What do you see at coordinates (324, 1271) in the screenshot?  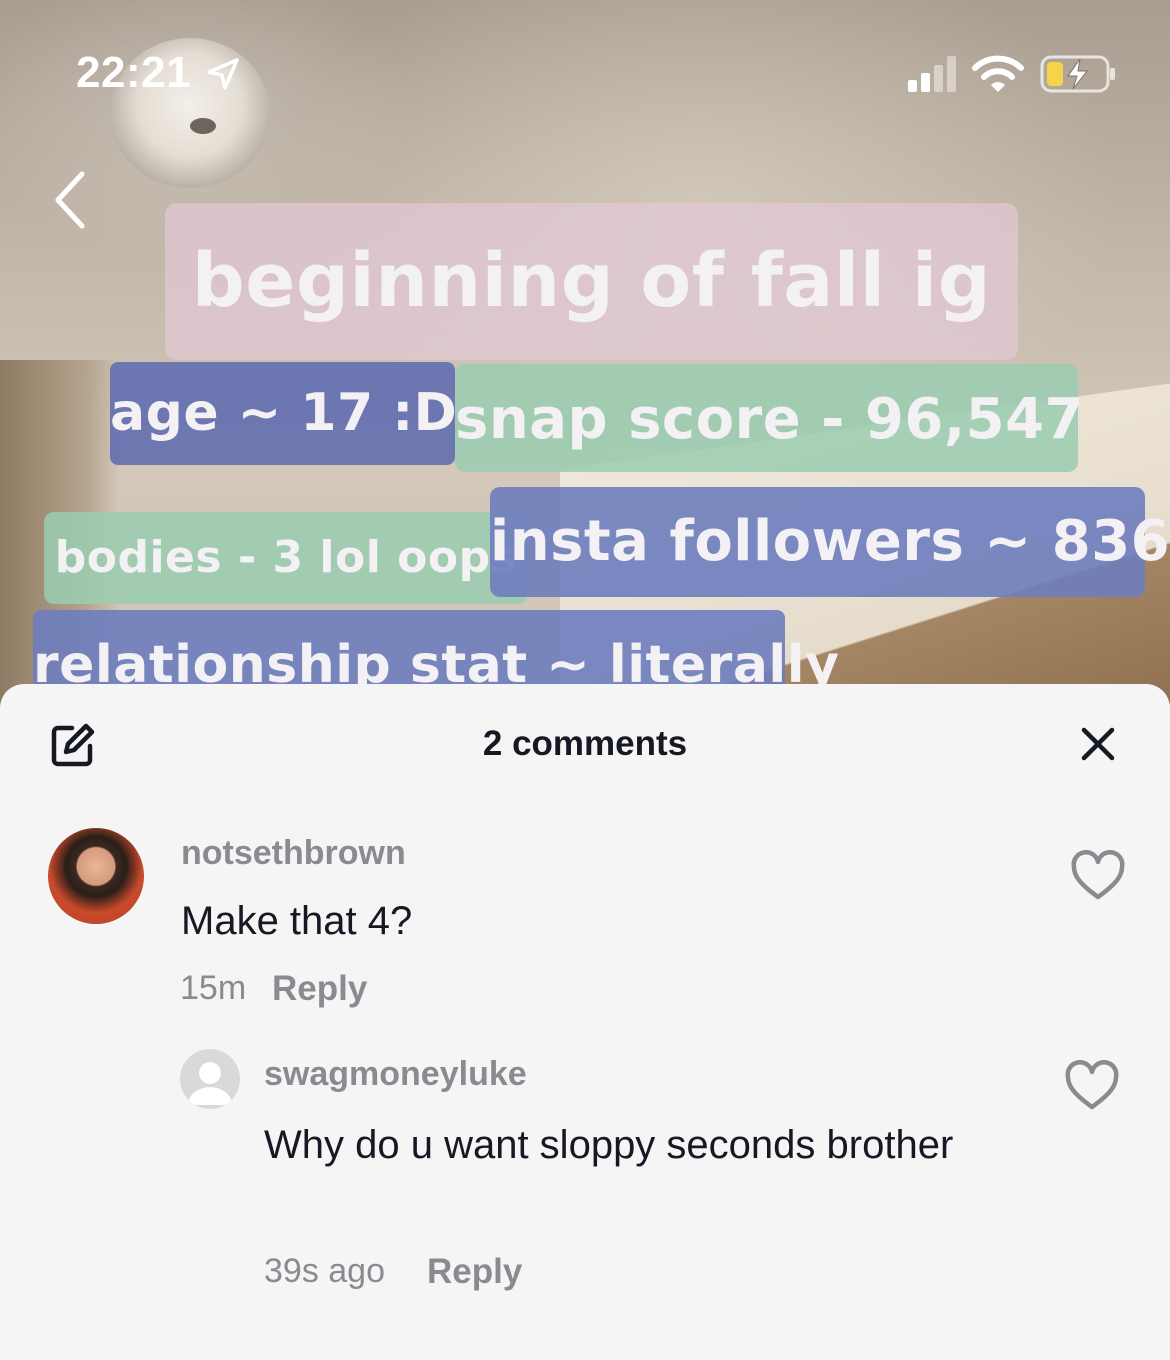 I see `reply-timestamp: 39s ago` at bounding box center [324, 1271].